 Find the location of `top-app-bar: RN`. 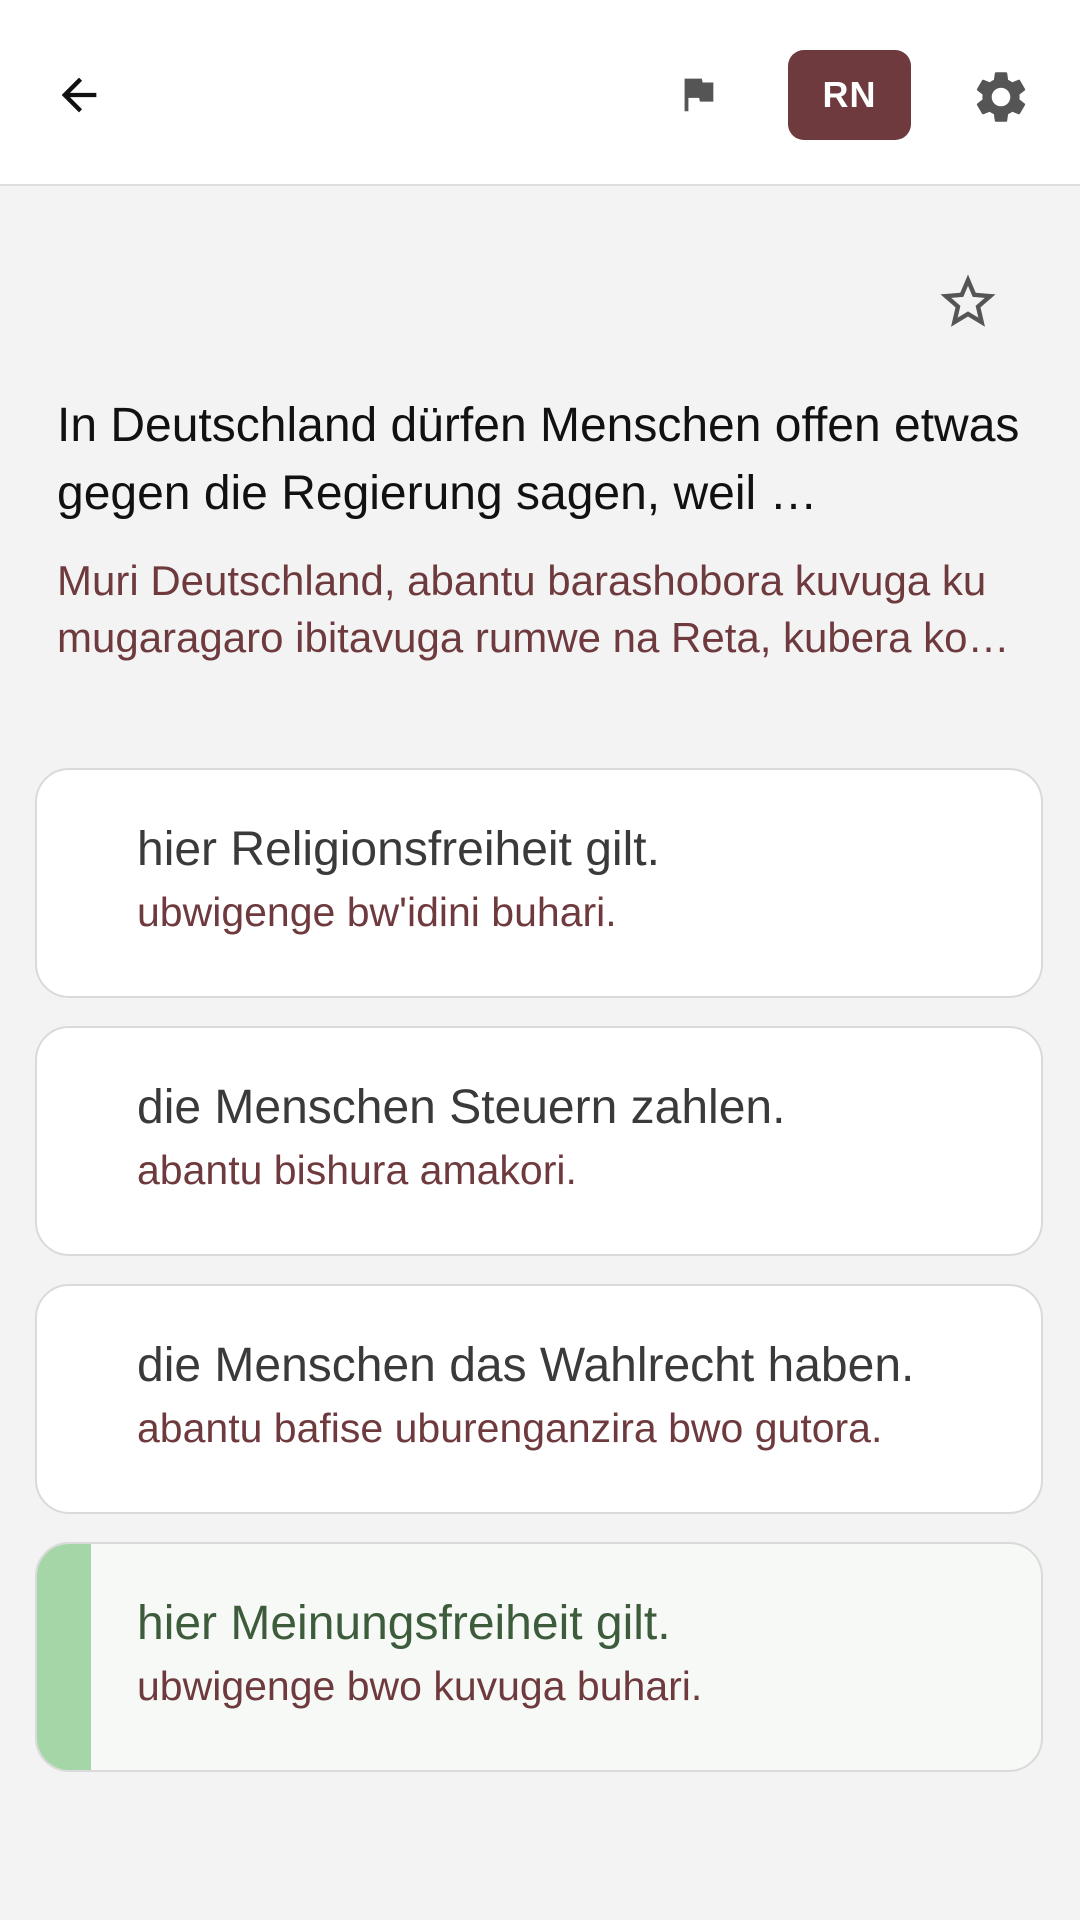

top-app-bar: RN is located at coordinates (540, 93).